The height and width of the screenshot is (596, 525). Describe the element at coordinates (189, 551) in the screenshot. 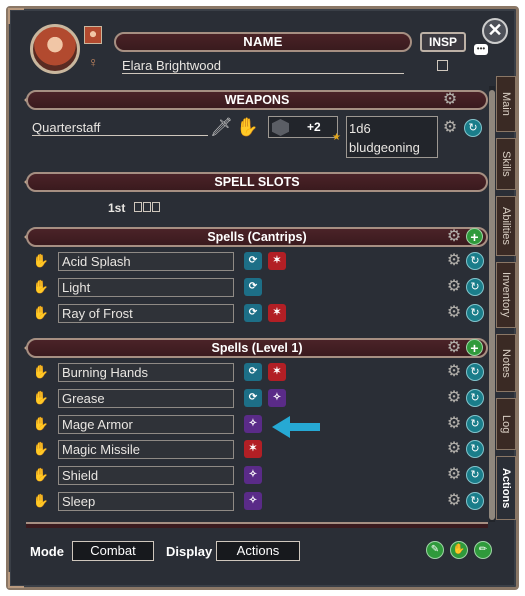

I see `display-label: Display` at that location.